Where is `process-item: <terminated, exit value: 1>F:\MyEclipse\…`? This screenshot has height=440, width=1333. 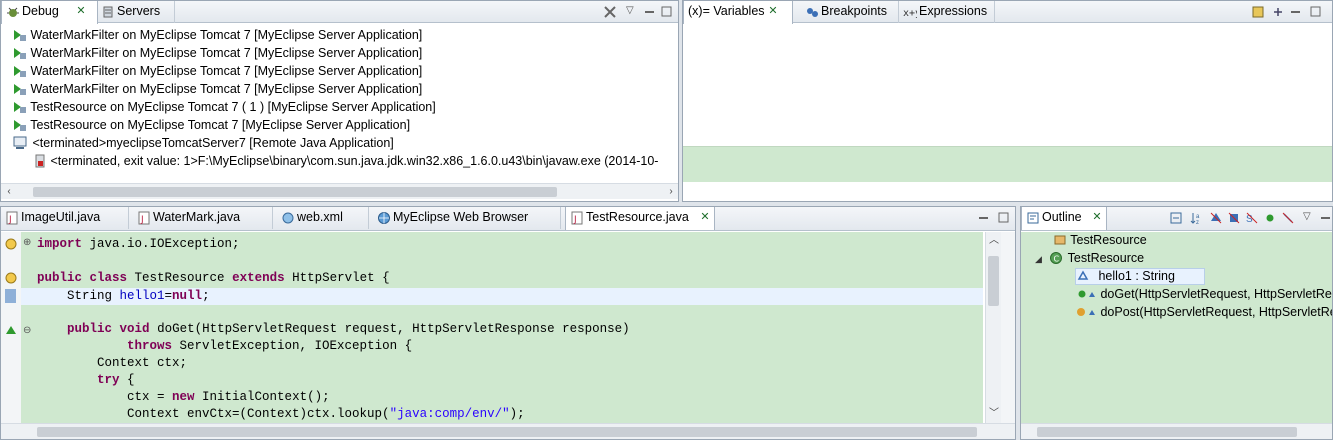
process-item: <terminated, exit value: 1>F:\MyEclipse\… is located at coordinates (345, 161).